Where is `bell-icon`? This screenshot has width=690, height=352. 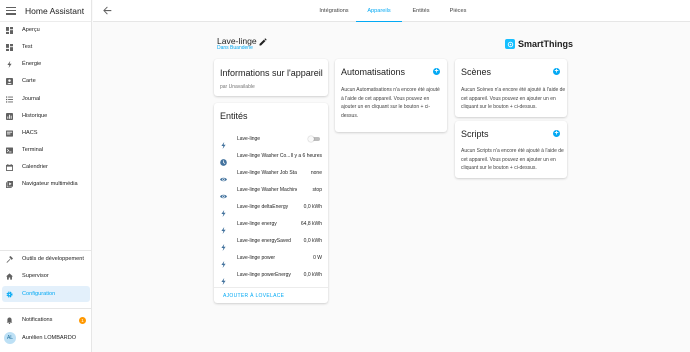
bell-icon is located at coordinates (9, 320).